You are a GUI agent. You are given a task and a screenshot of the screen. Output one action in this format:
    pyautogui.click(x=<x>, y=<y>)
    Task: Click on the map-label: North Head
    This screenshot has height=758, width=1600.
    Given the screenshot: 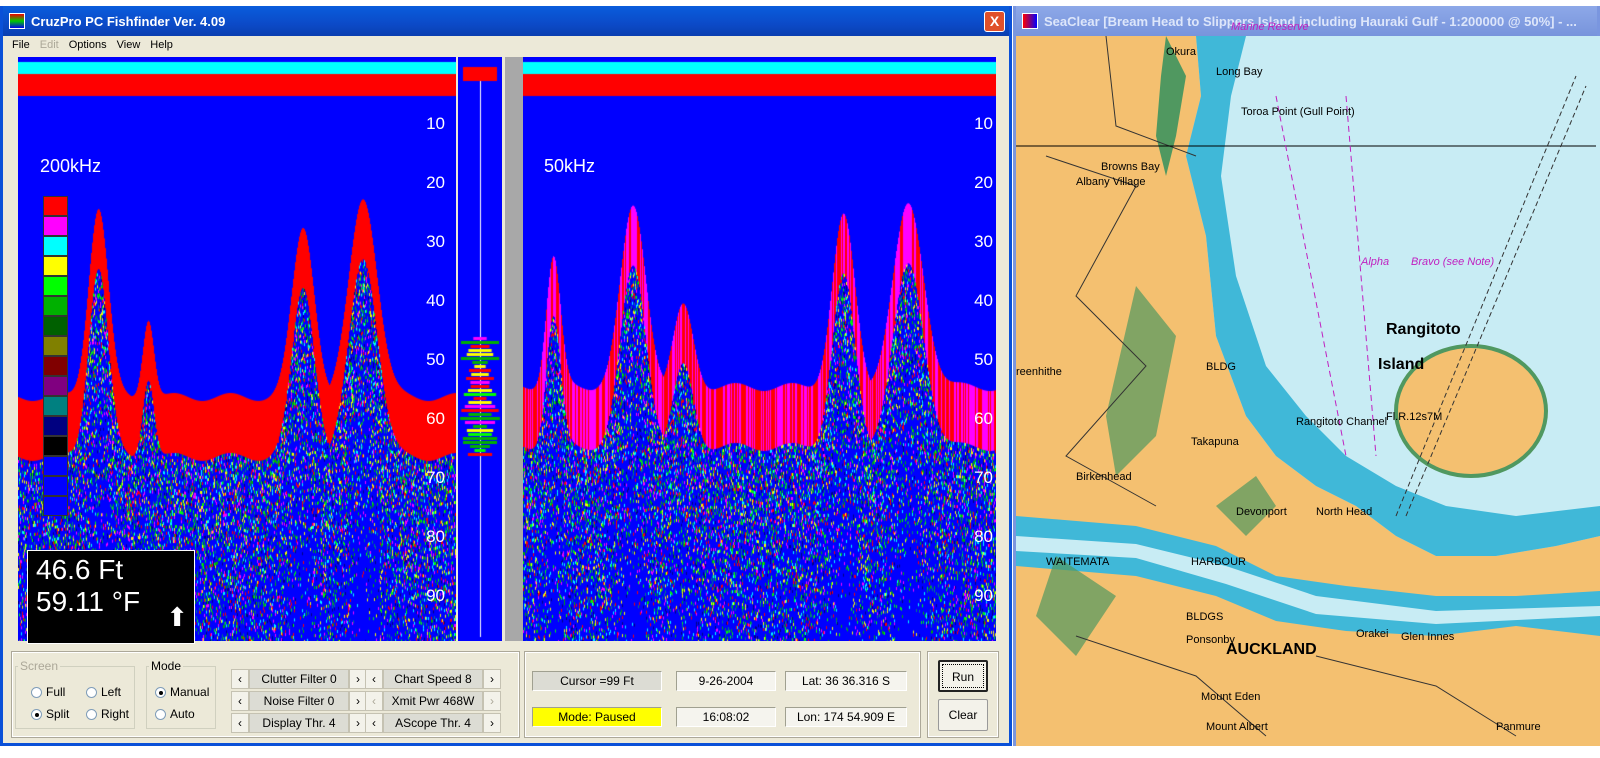 What is the action you would take?
    pyautogui.click(x=1344, y=512)
    